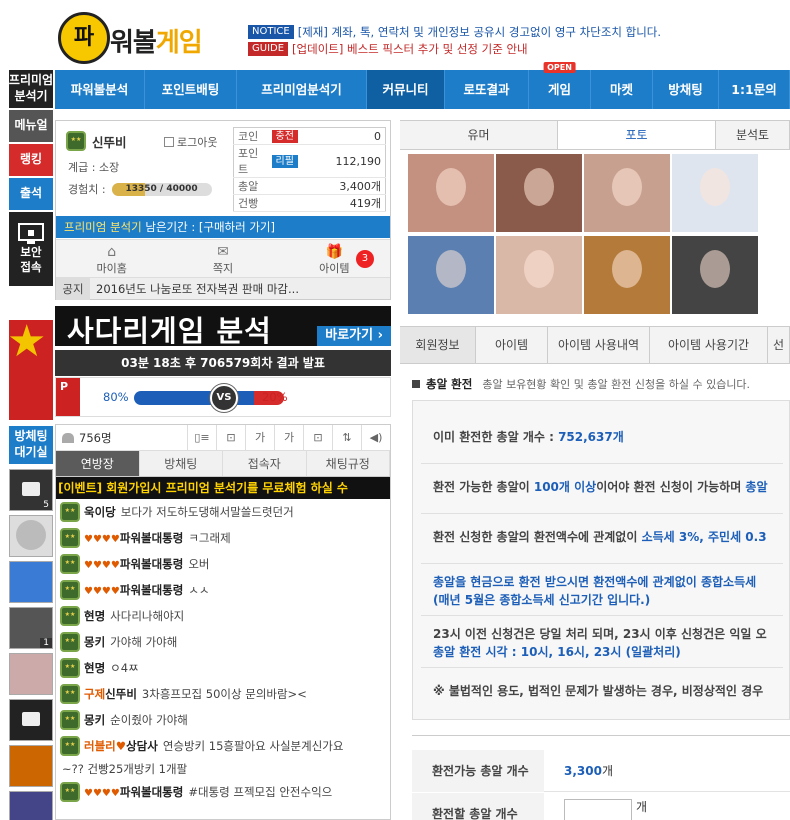  What do you see at coordinates (31, 160) in the screenshot?
I see `ranking-button: 랭킹` at bounding box center [31, 160].